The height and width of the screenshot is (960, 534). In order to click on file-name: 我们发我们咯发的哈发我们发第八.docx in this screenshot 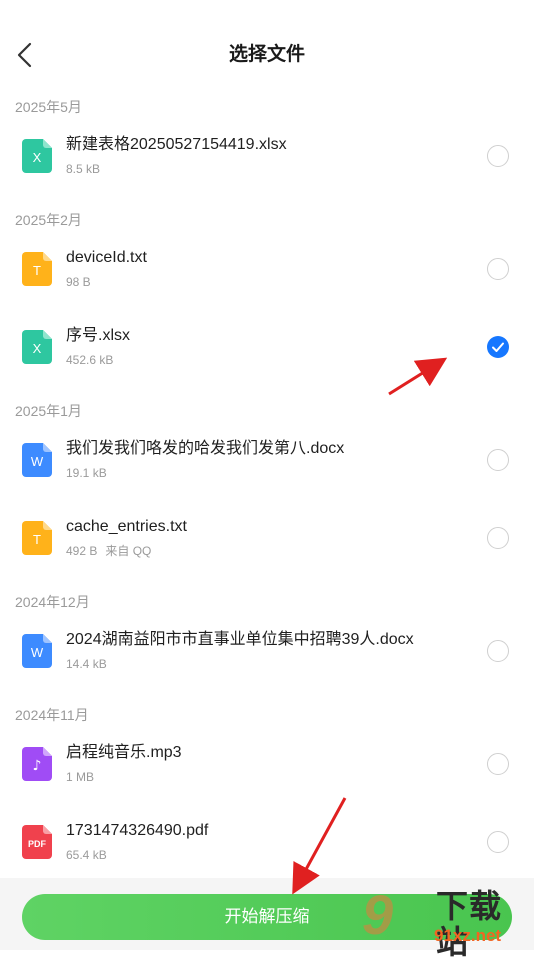, I will do `click(205, 448)`.